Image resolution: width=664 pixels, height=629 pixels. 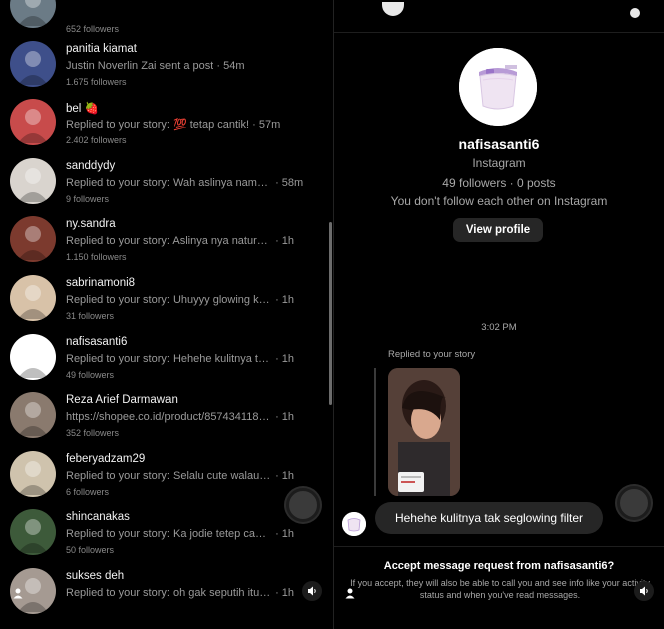 I want to click on avatar-pattern-icon, so click(x=33, y=180).